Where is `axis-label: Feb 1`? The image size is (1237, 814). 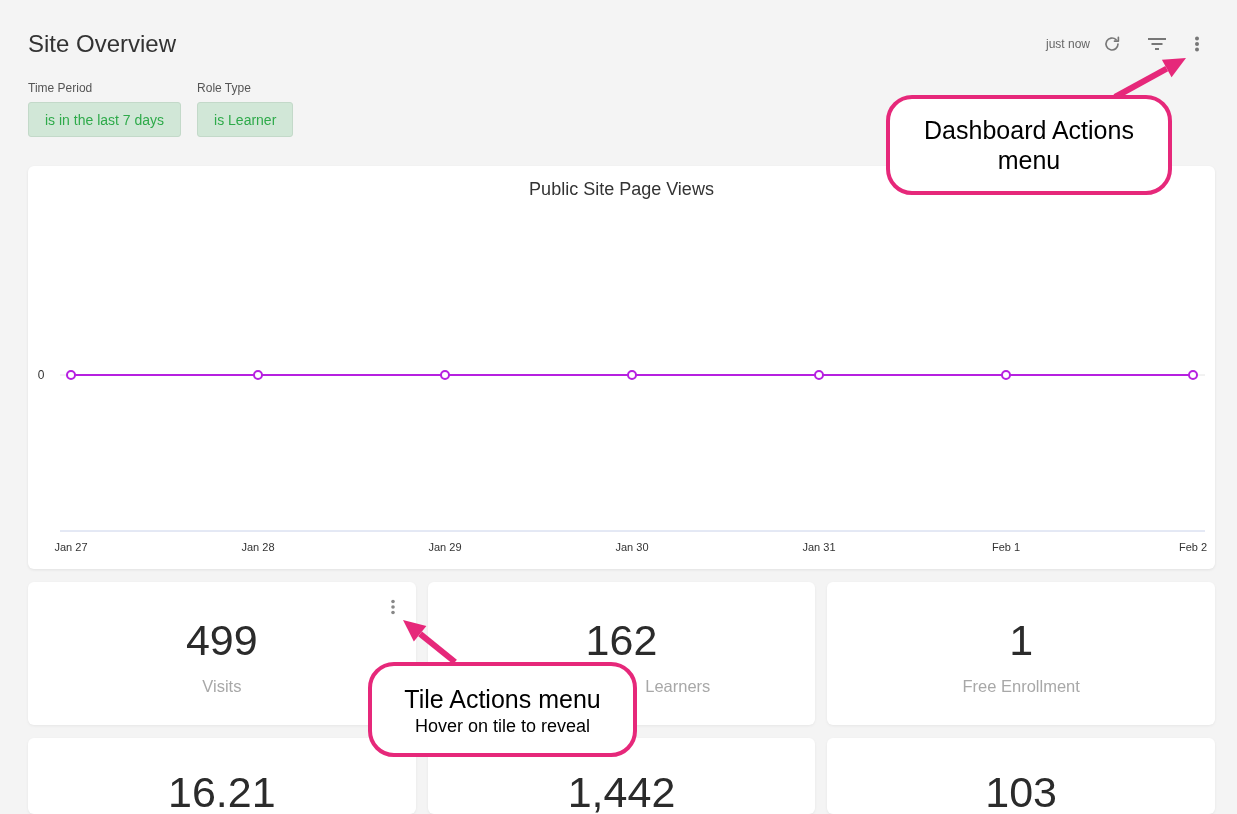
axis-label: Feb 1 is located at coordinates (1006, 547).